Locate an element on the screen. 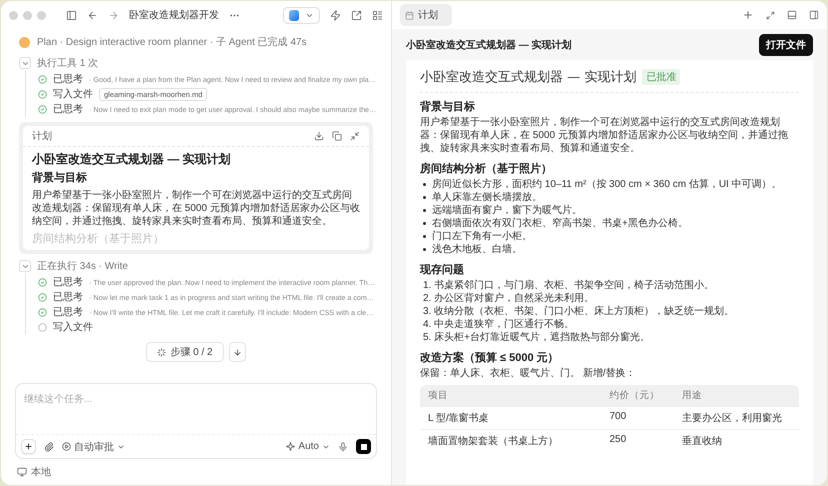 The image size is (828, 486). section-heading: 房间结构分析（基于照片） is located at coordinates (486, 169).